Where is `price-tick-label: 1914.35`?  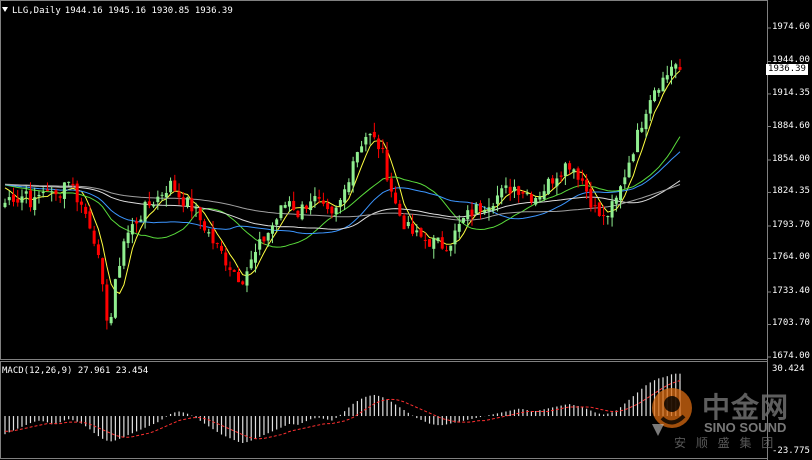
price-tick-label: 1914.35 is located at coordinates (791, 92).